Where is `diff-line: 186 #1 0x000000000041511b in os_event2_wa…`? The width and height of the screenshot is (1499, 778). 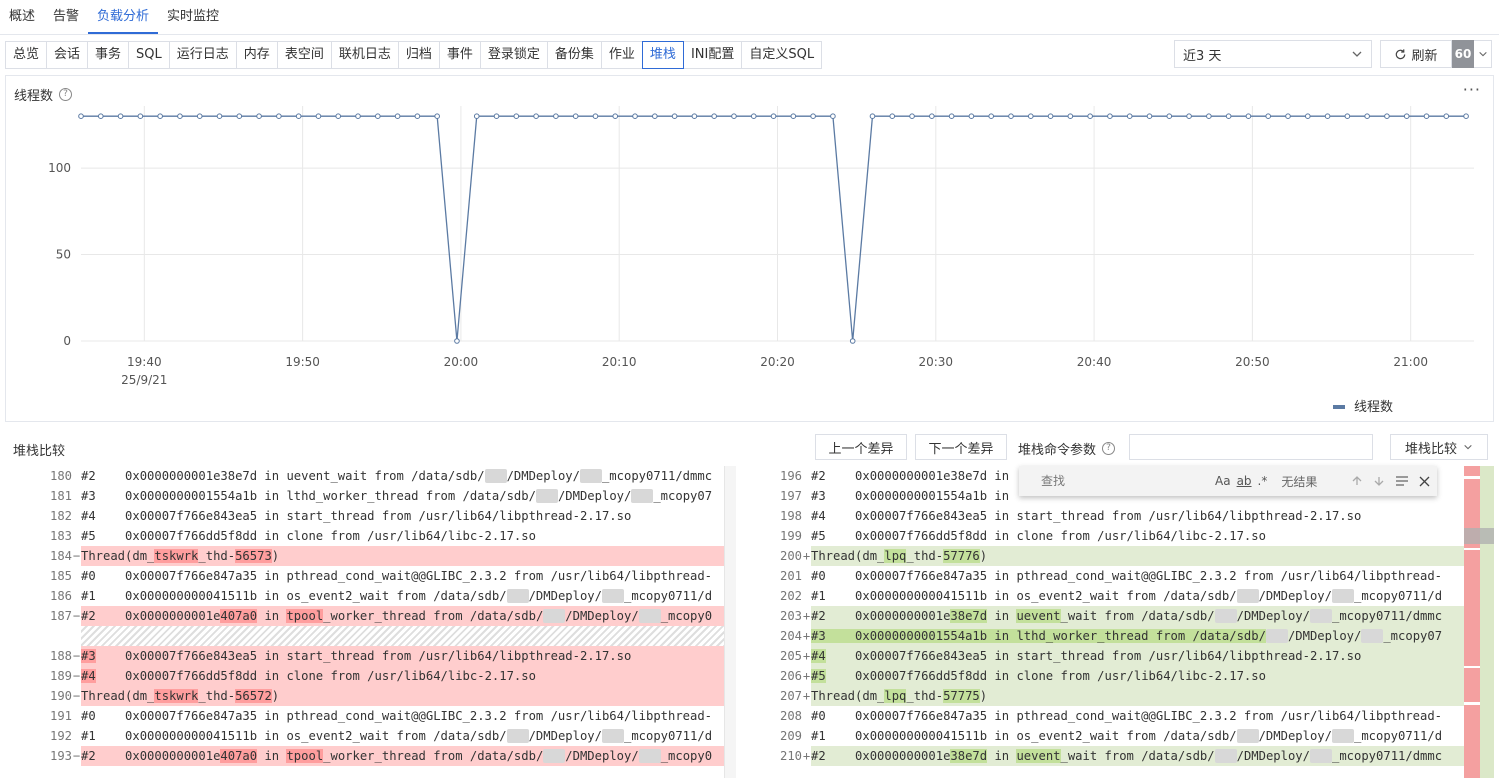 diff-line: 186 #1 0x000000000041511b in os_event2_wa… is located at coordinates (372, 596).